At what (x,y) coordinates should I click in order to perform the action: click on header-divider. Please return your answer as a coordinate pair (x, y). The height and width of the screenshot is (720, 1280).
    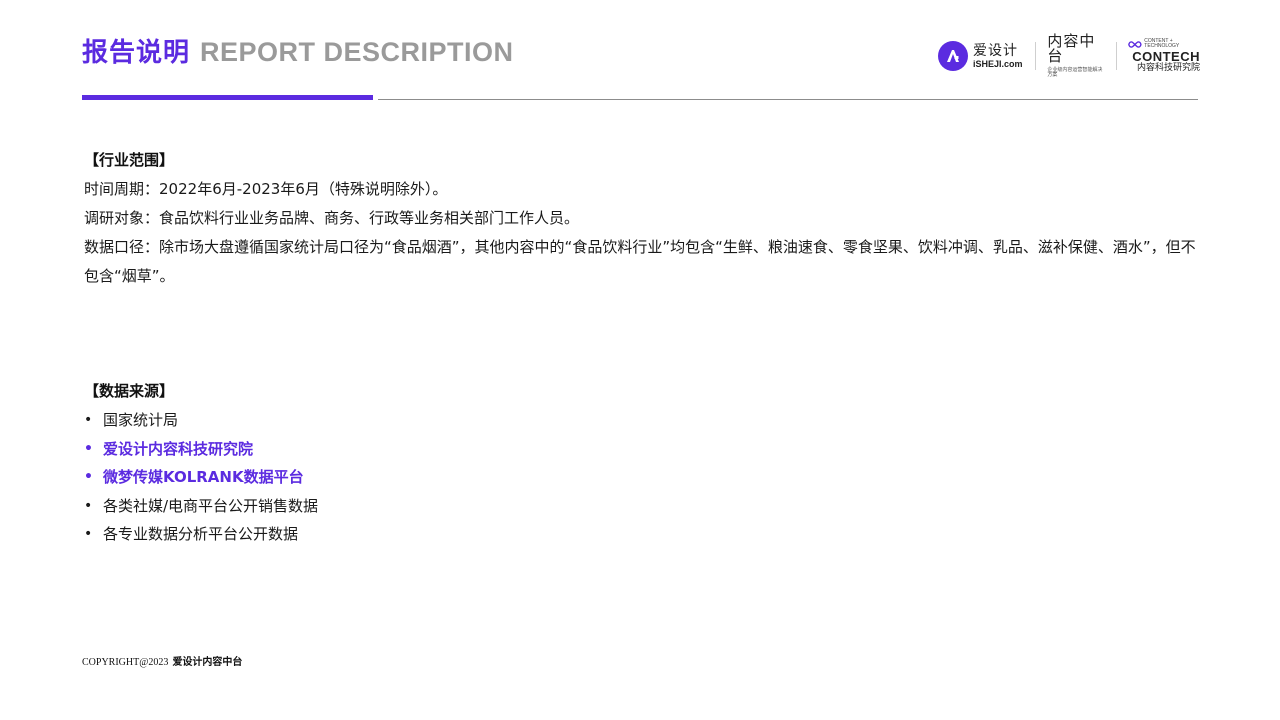
    Looking at the image, I should click on (788, 99).